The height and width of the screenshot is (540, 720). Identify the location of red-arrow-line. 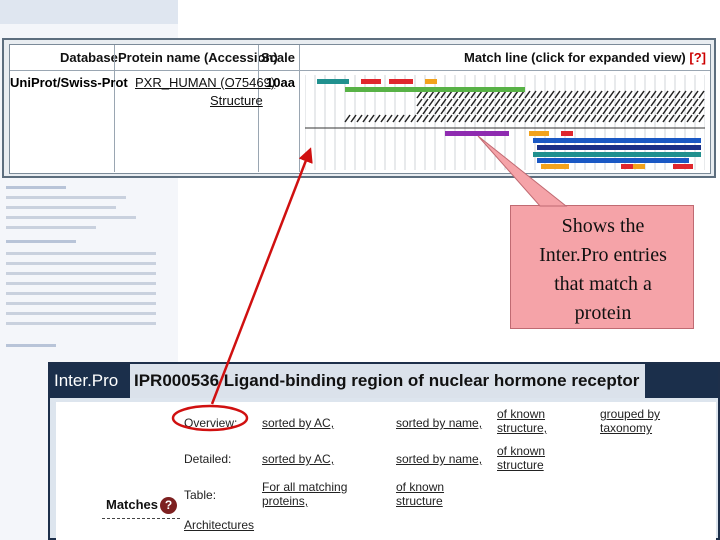
(261, 276).